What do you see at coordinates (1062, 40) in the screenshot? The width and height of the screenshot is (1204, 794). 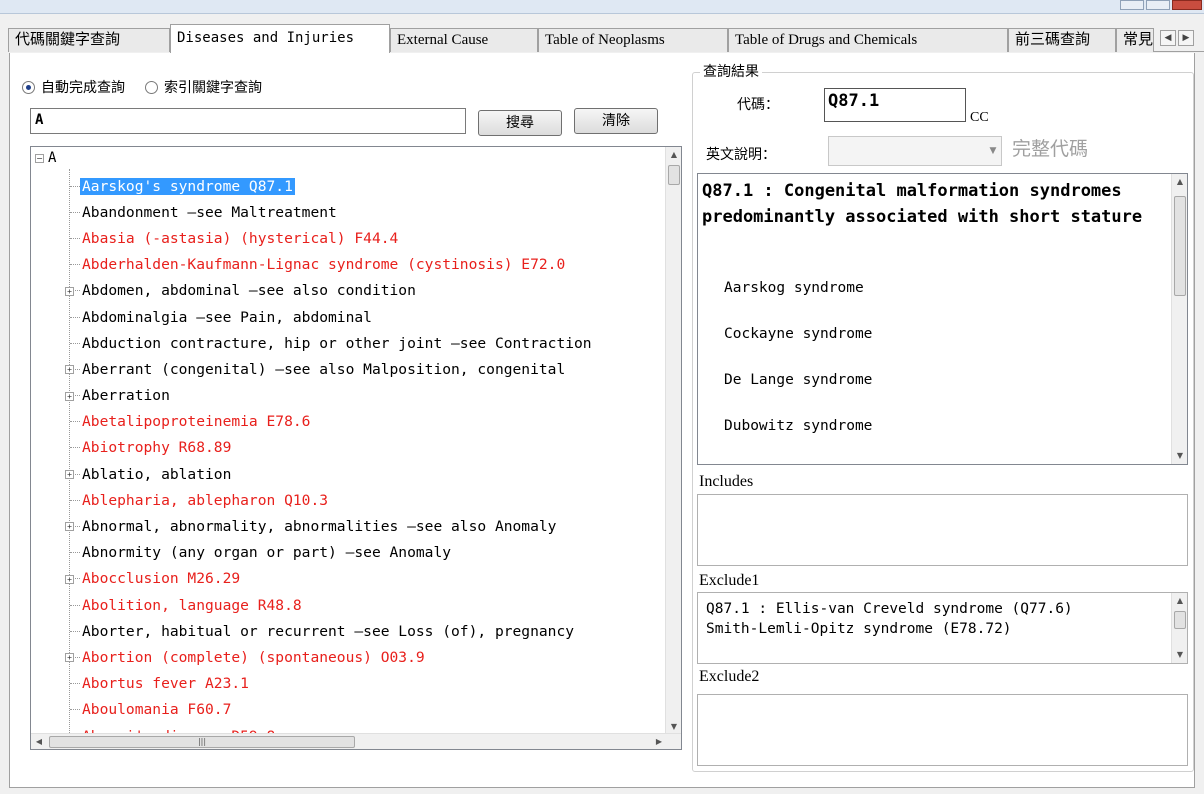 I see `tab-first-three: 前三碼查詢` at bounding box center [1062, 40].